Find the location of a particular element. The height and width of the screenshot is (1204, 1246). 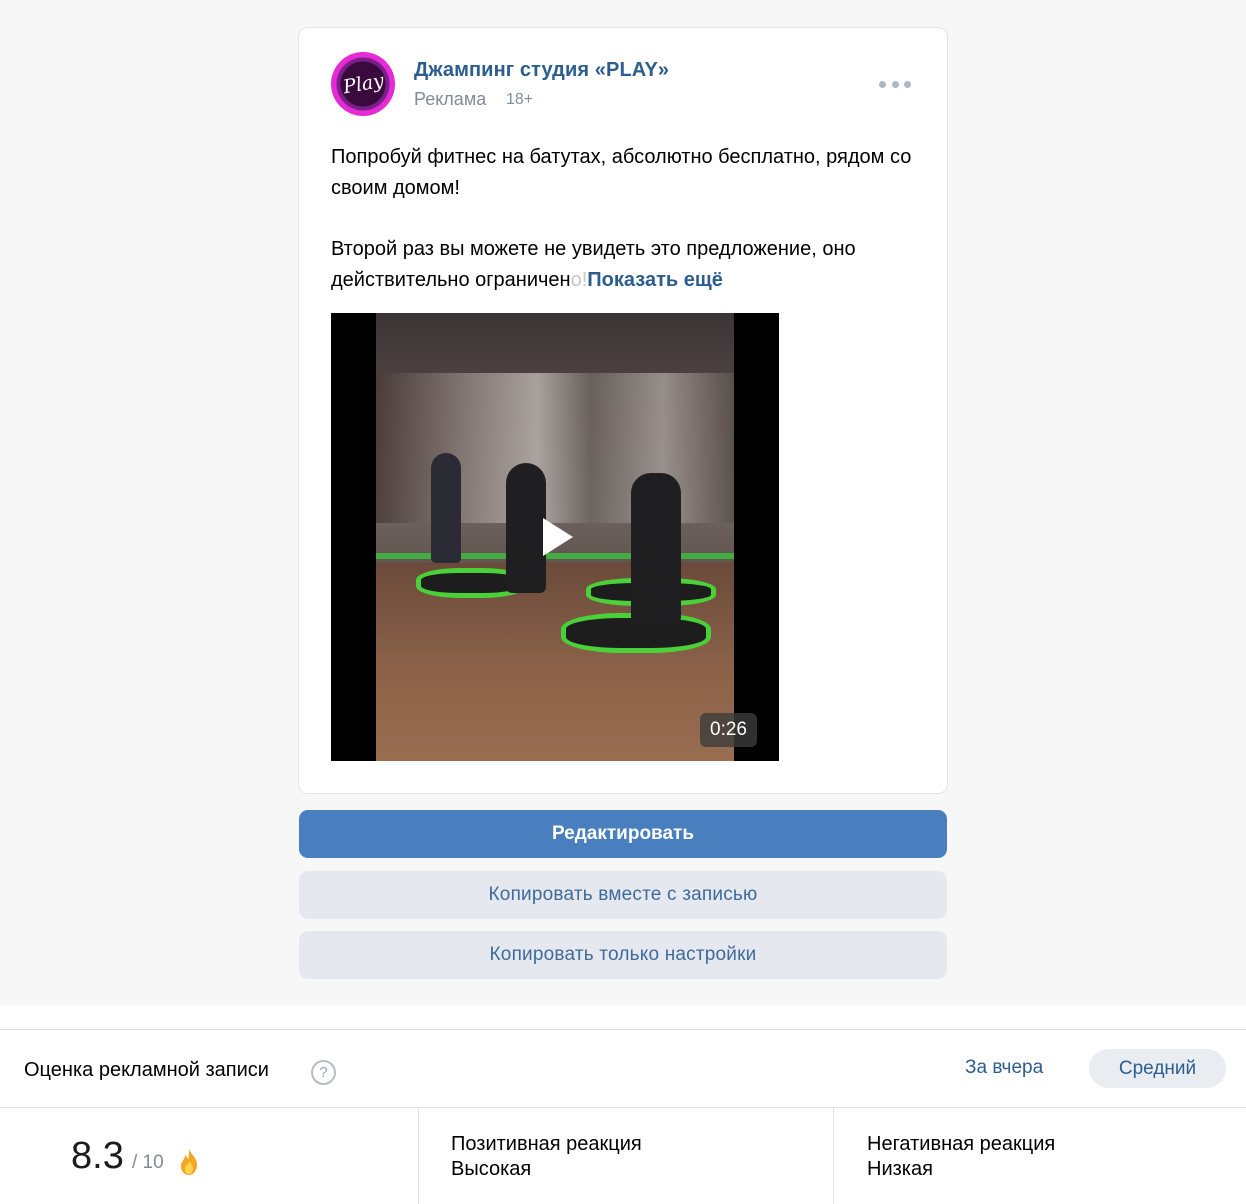

rating-title: Оценка рекламной записи is located at coordinates (146, 1070).